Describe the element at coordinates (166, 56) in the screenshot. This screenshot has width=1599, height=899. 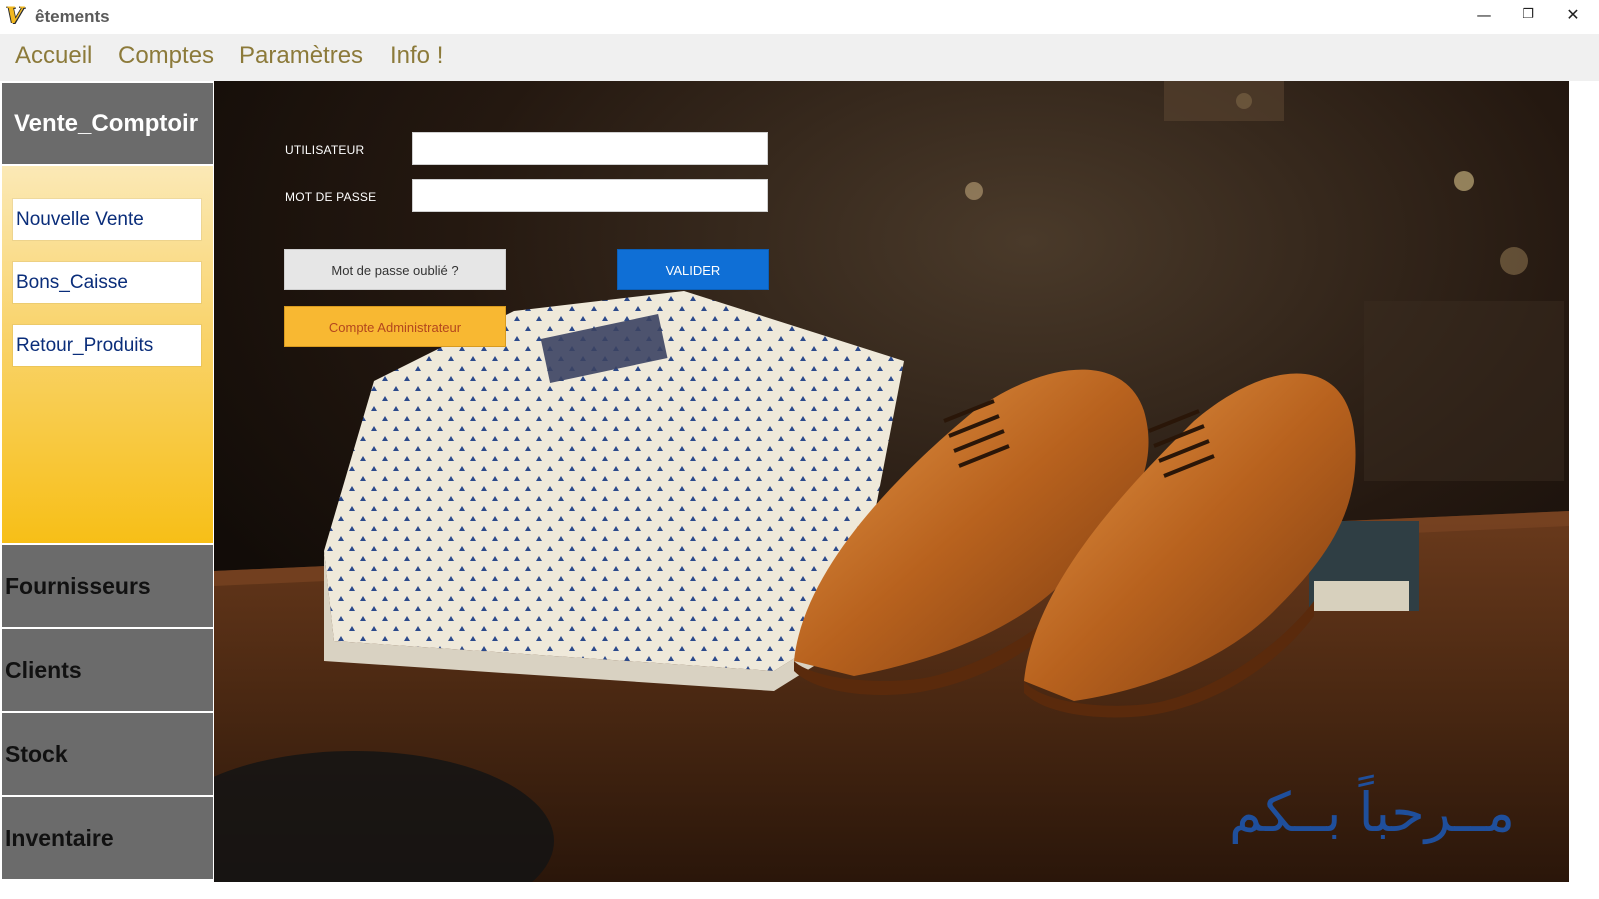
I see `menu-comptes: Comptes` at that location.